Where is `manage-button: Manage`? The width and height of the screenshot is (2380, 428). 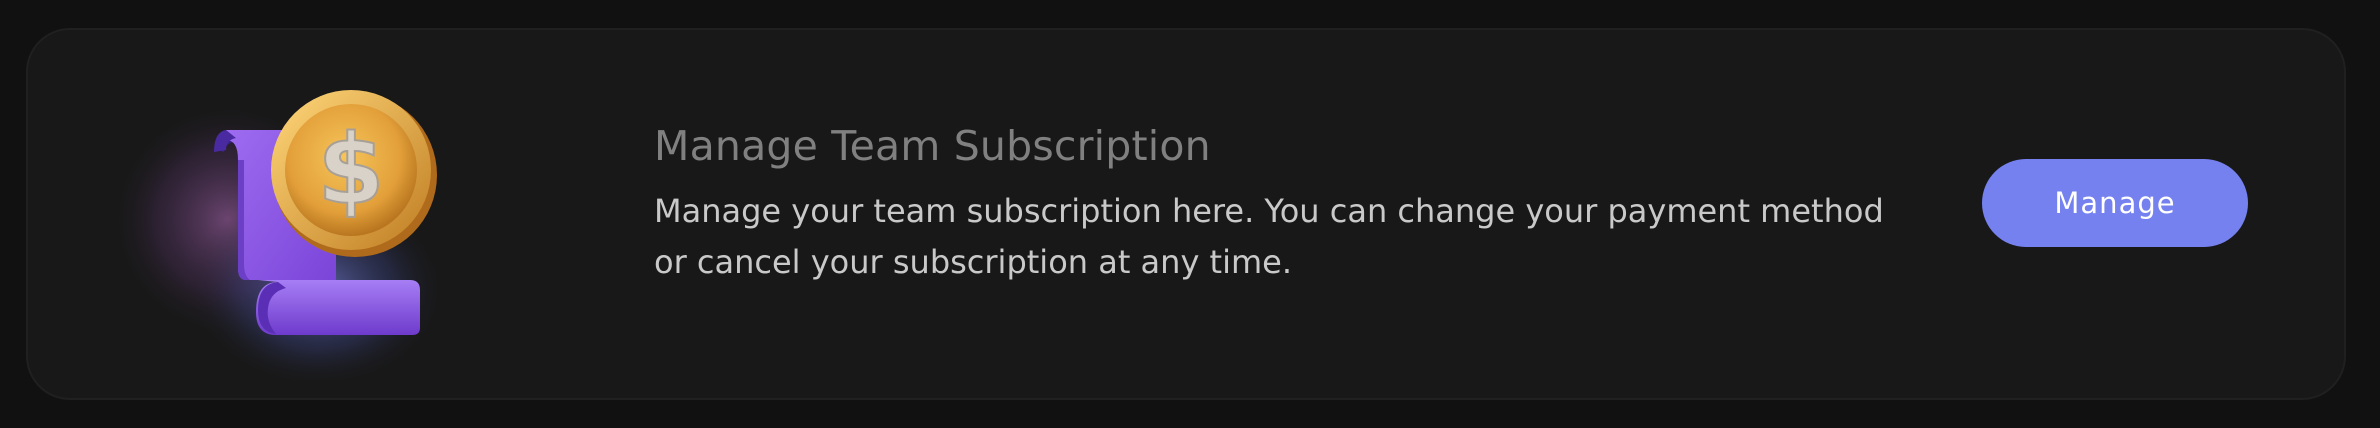 manage-button: Manage is located at coordinates (2115, 203).